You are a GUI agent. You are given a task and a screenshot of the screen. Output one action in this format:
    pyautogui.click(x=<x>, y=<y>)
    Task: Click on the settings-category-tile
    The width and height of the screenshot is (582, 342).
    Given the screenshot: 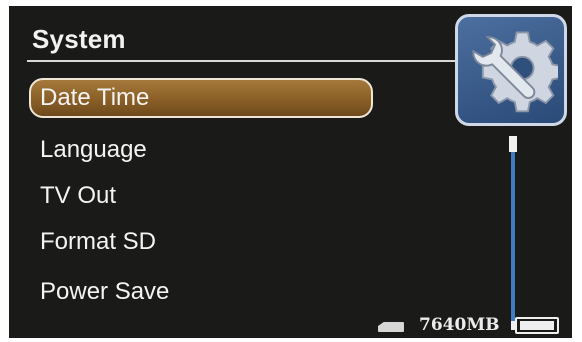 What is the action you would take?
    pyautogui.click(x=511, y=70)
    